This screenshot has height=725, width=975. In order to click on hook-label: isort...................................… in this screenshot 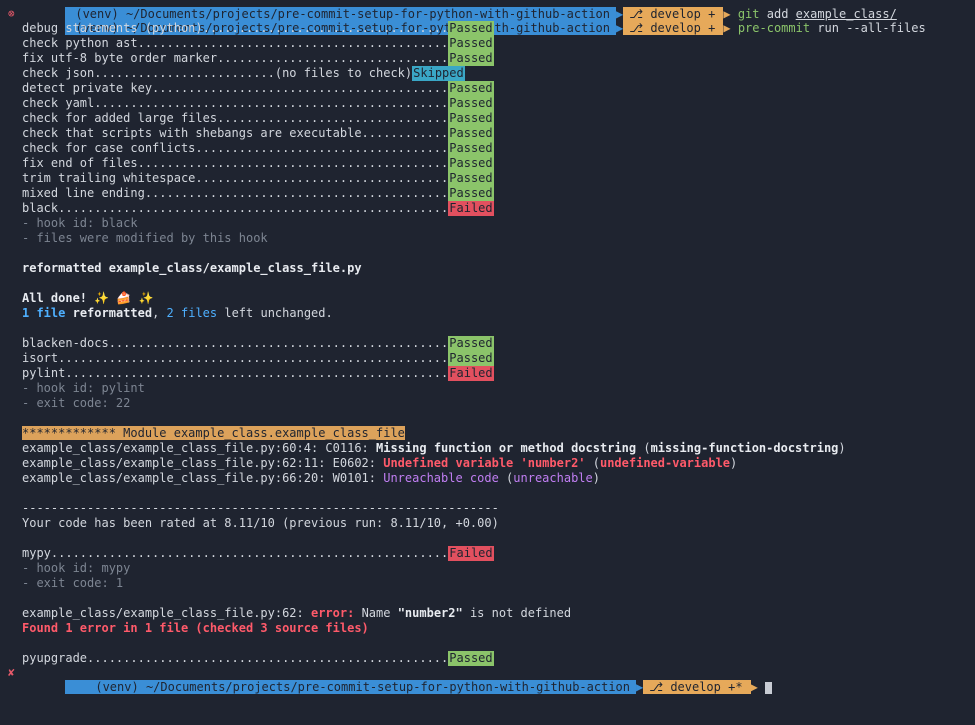, I will do `click(235, 358)`.